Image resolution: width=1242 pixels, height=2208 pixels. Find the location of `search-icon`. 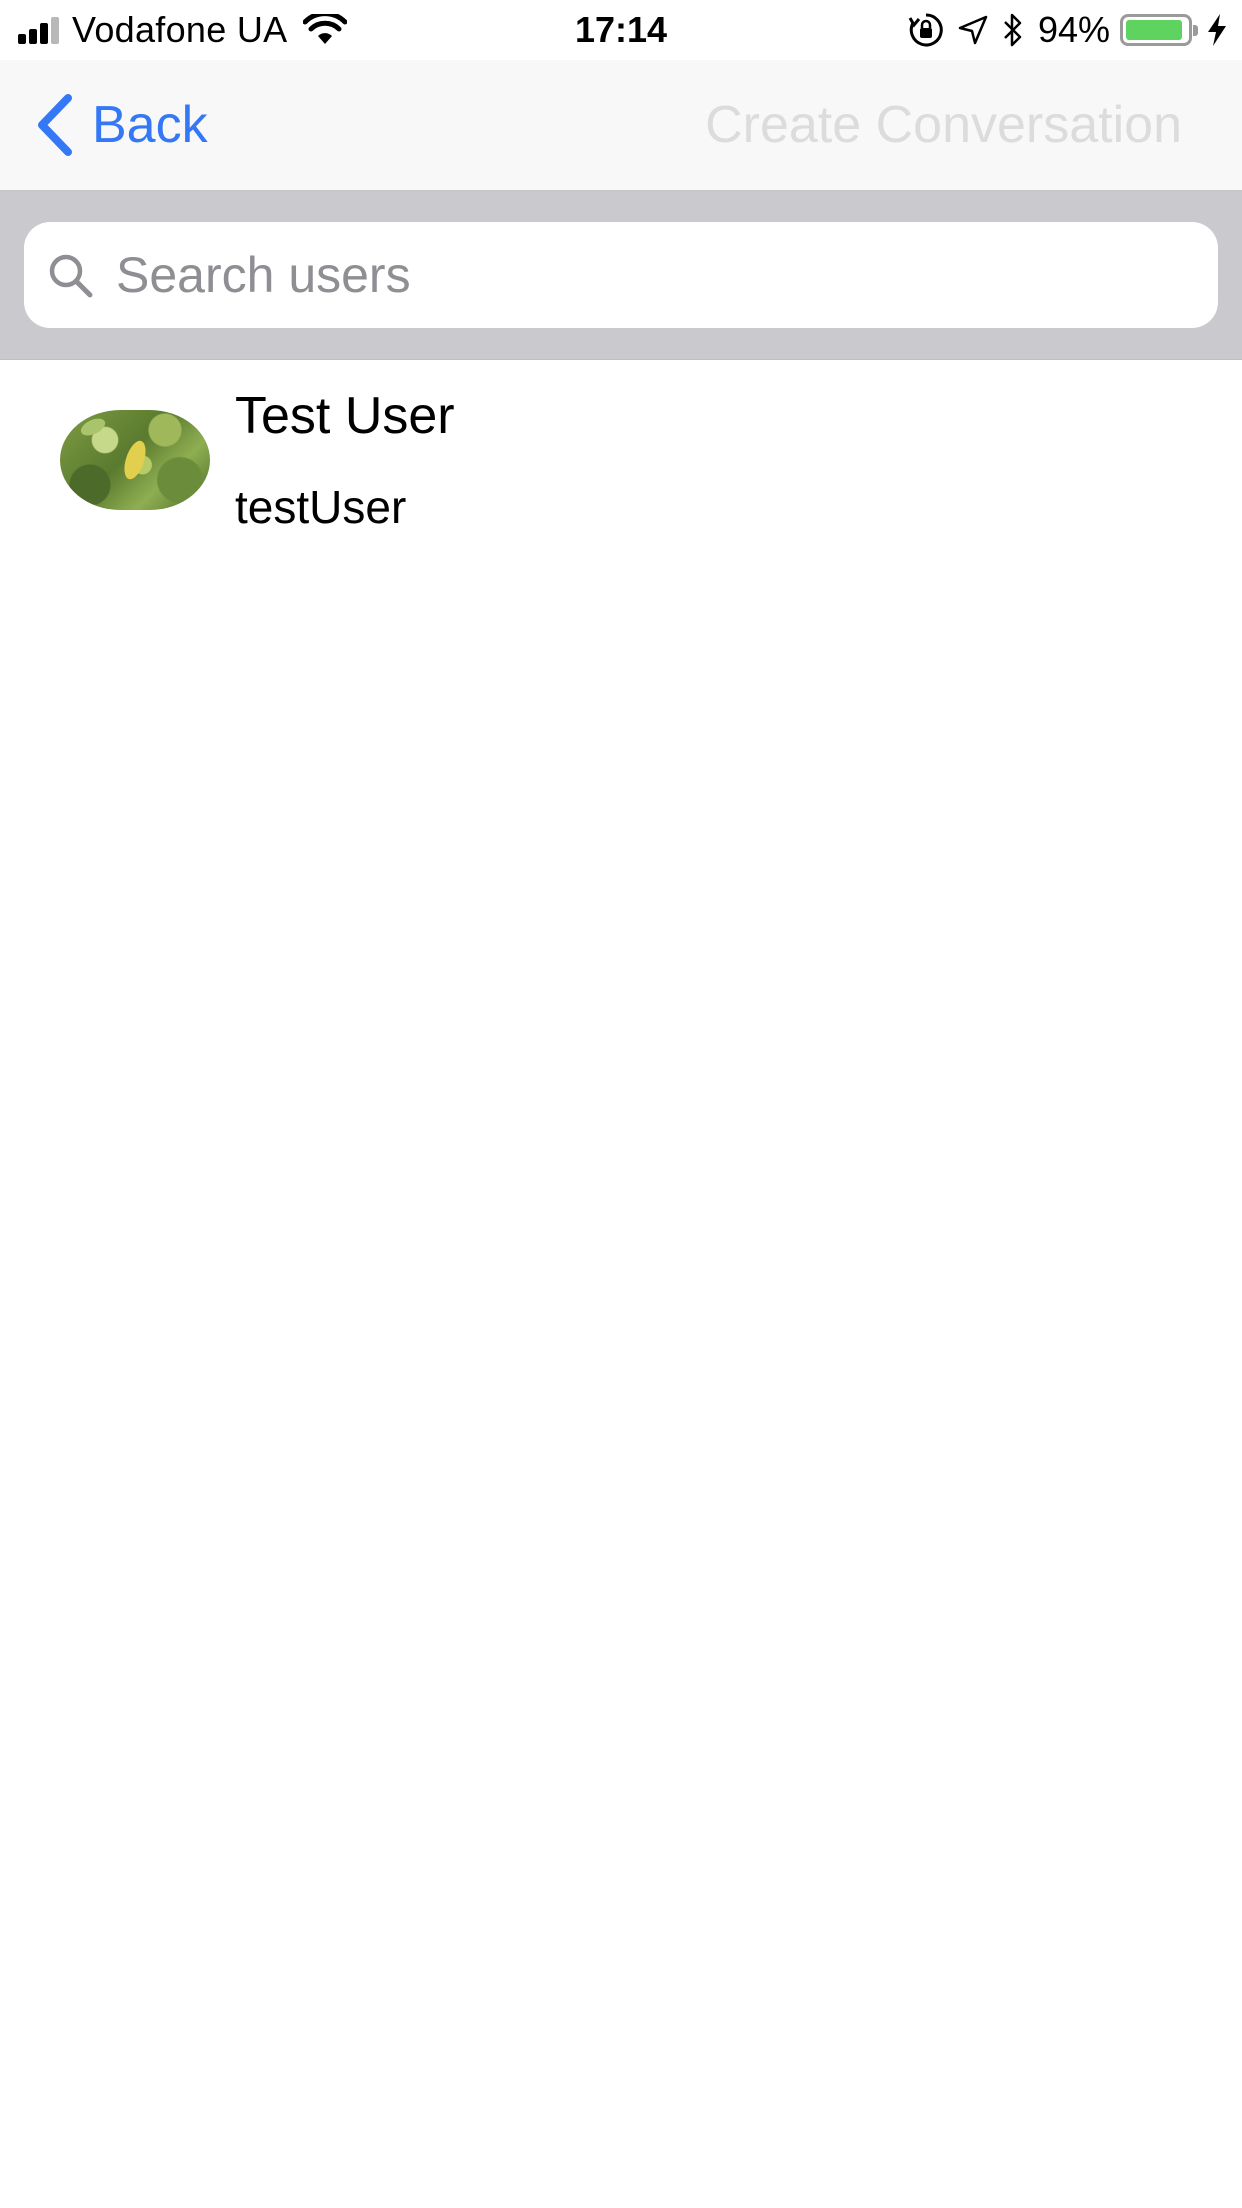

search-icon is located at coordinates (71, 276).